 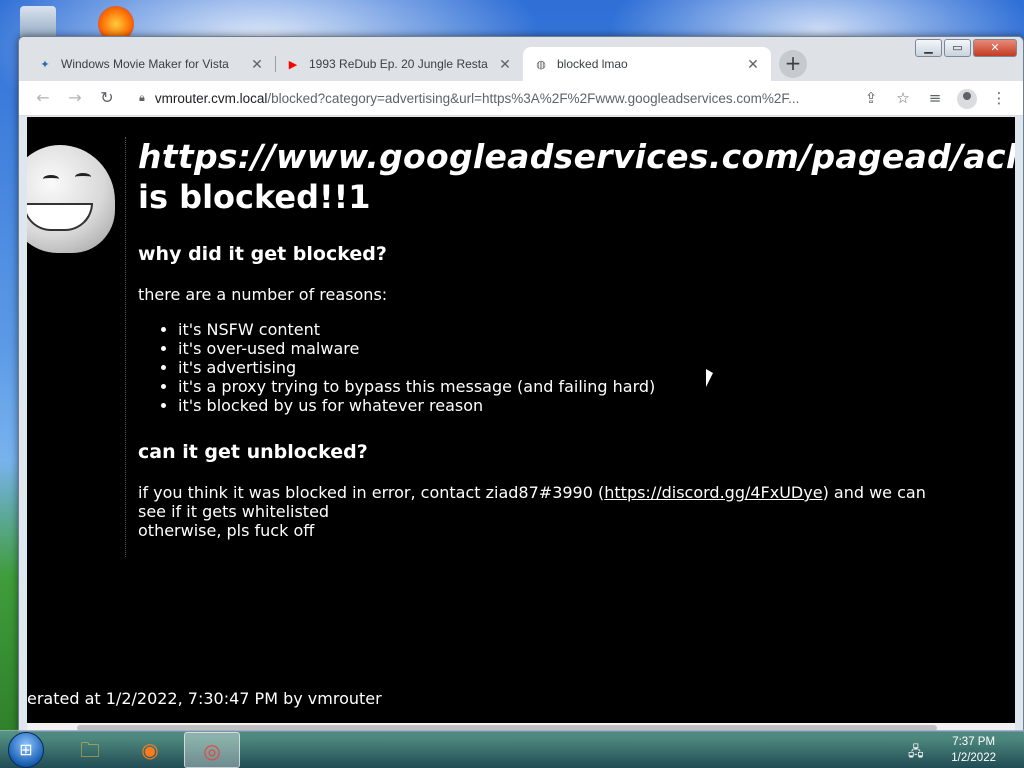 What do you see at coordinates (973, 758) in the screenshot?
I see `clock-date: 1/2/2022` at bounding box center [973, 758].